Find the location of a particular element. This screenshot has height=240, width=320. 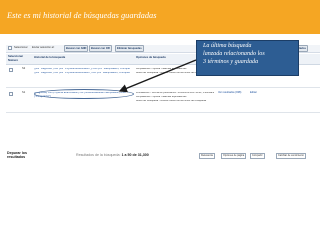

results-range: 1 a 50 de 31,300 is located at coordinates (135, 155).